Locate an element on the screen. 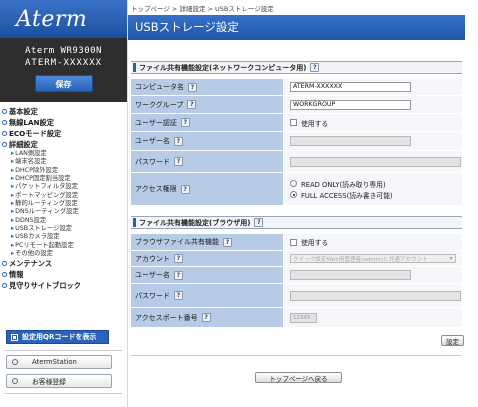 The width and height of the screenshot is (478, 407). sidebar-section-17: メンテナンス is located at coordinates (63, 263).